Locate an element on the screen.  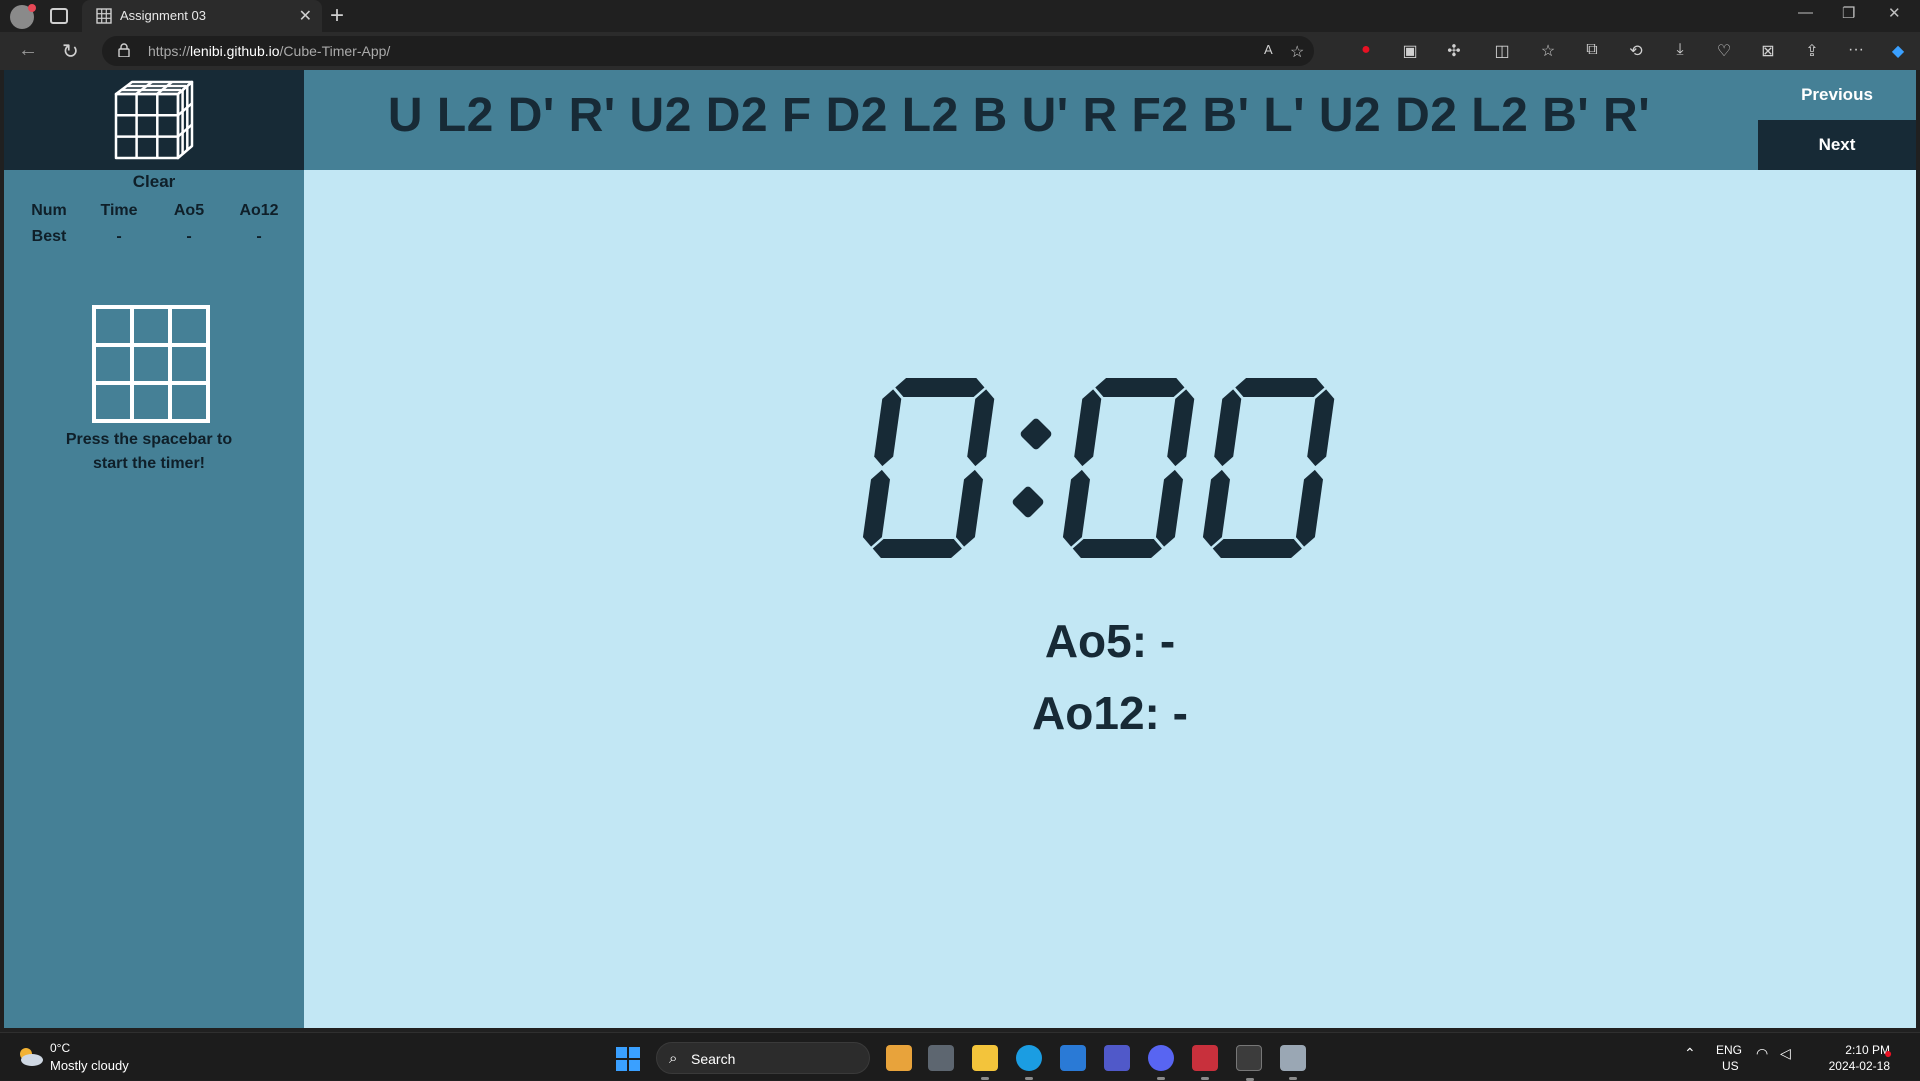
history-icon: ⟲ is located at coordinates (1636, 51).